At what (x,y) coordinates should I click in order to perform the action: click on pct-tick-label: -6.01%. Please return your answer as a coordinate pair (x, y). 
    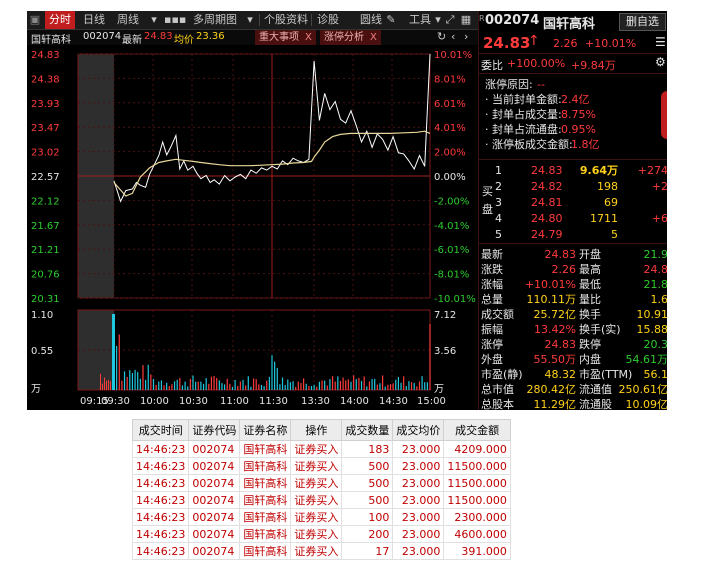
    Looking at the image, I should click on (451, 250).